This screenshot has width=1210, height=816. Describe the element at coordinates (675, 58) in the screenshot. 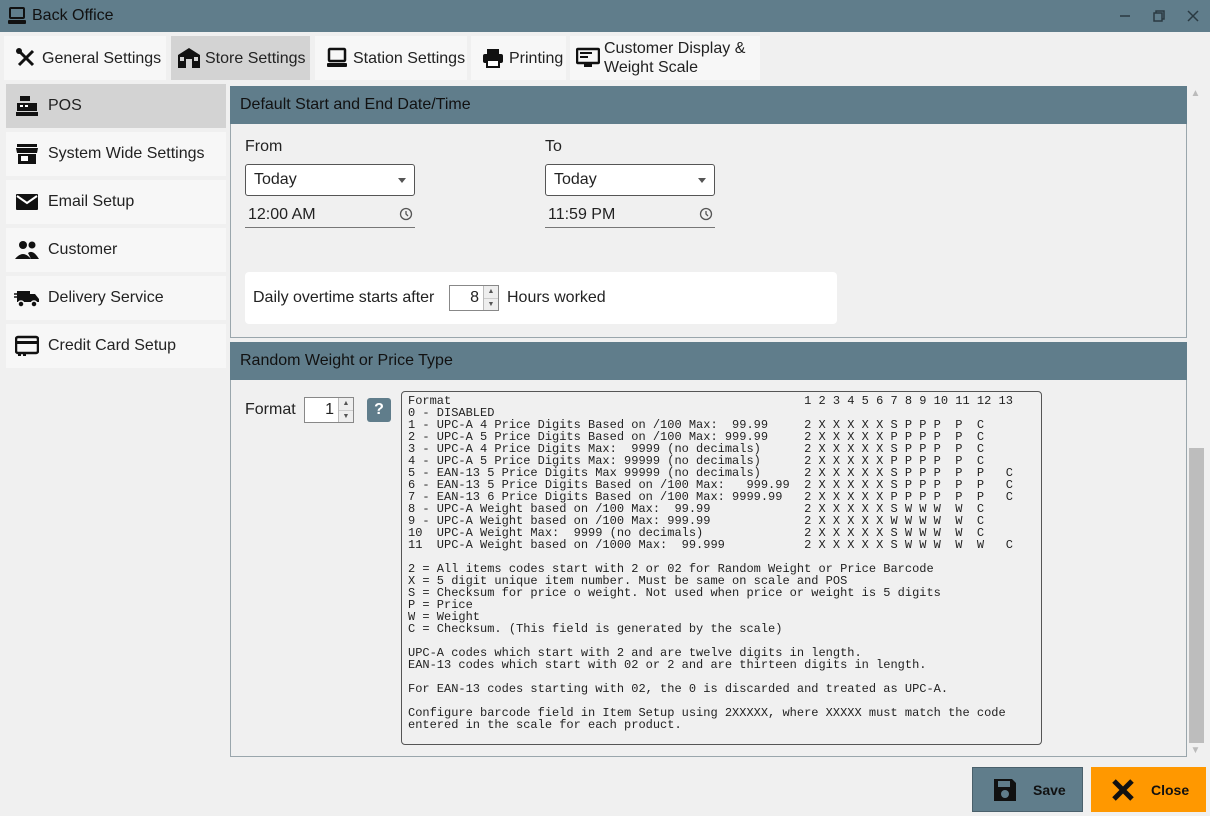

I see `tab-label: Customer Display & Weight Scale` at that location.